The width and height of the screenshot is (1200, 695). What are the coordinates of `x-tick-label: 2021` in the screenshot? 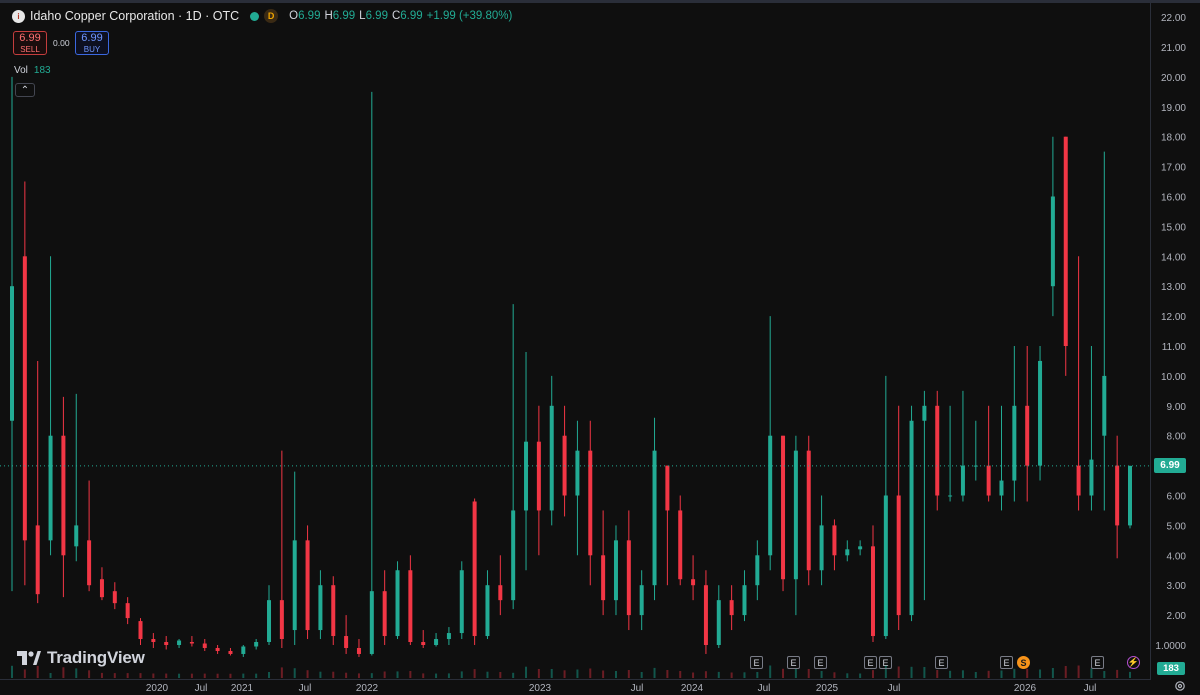 It's located at (242, 688).